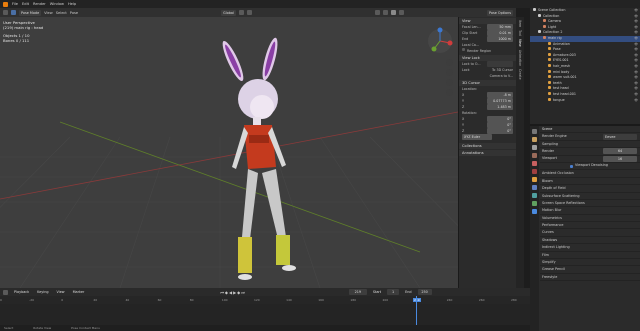  Describe the element at coordinates (385, 12) in the screenshot. I see `xray-icon` at that location.